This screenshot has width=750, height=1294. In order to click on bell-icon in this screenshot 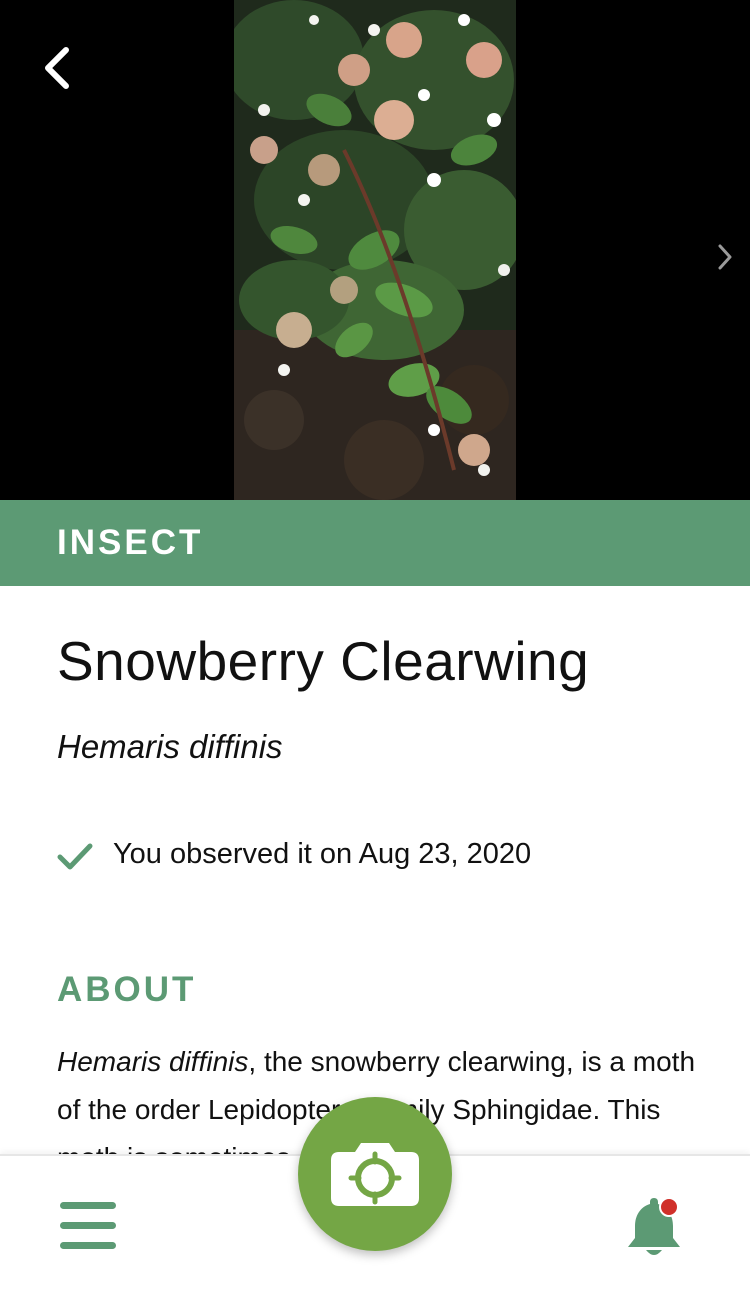, I will do `click(654, 1226)`.